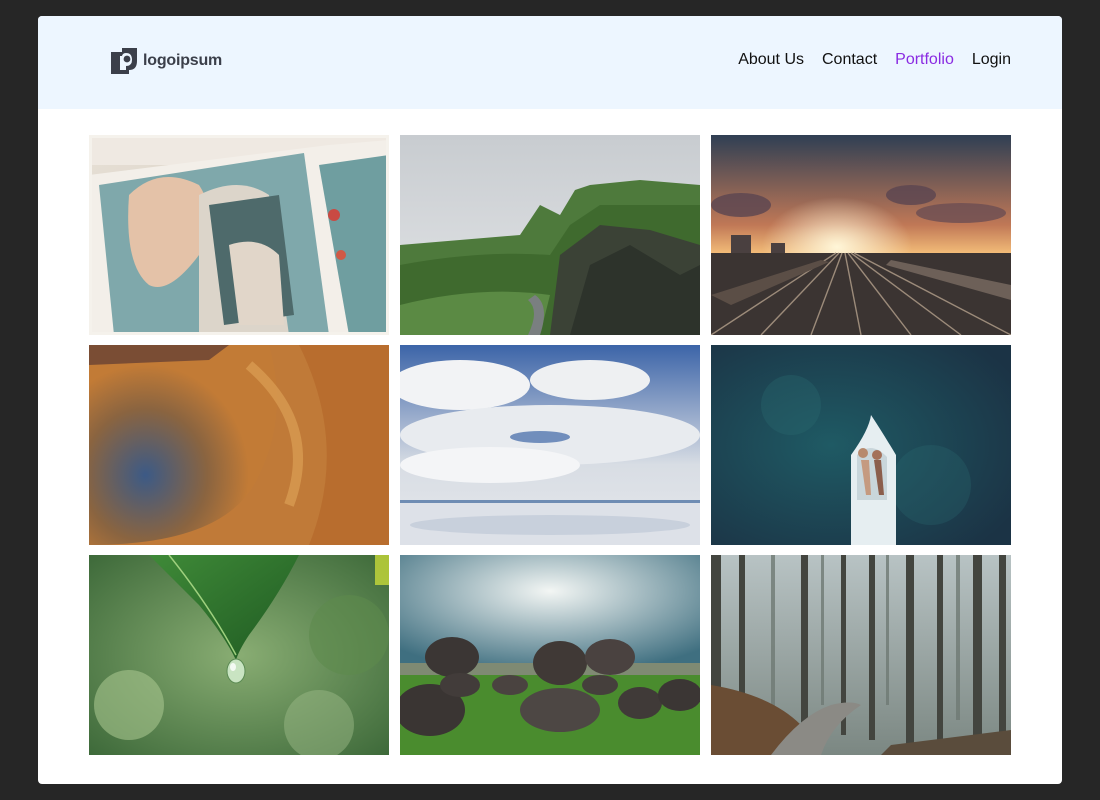 The height and width of the screenshot is (800, 1100). What do you see at coordinates (861, 445) in the screenshot?
I see `photo-boat-aerial` at bounding box center [861, 445].